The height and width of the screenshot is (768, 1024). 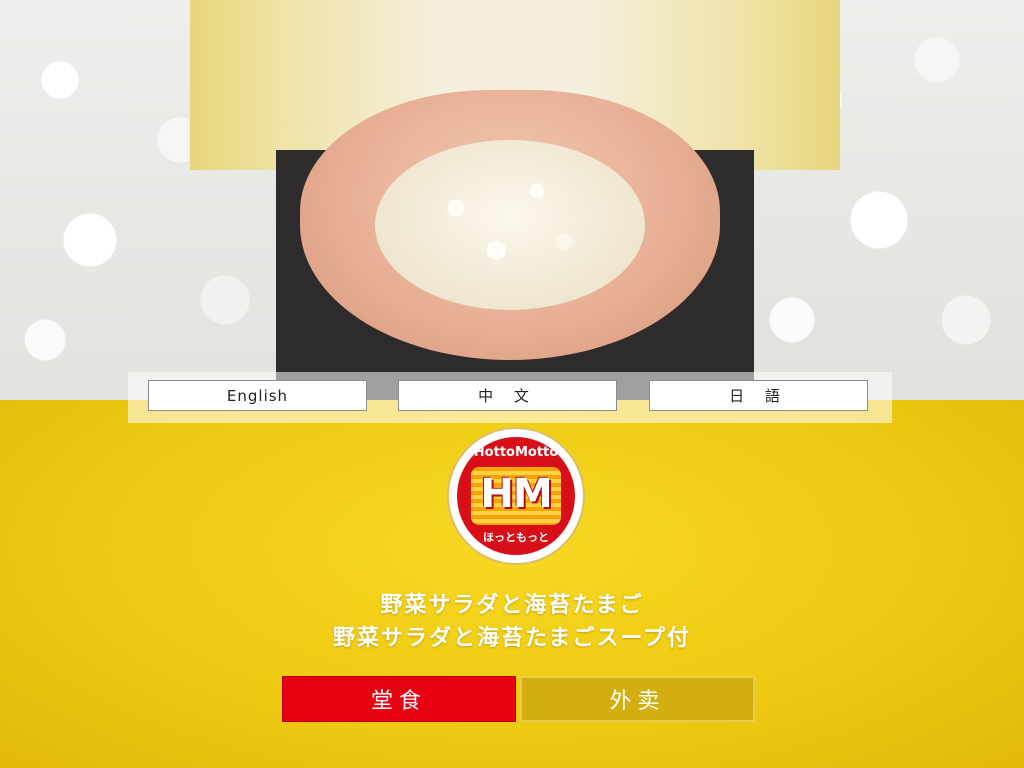 What do you see at coordinates (510, 225) in the screenshot?
I see `rice-in-hands` at bounding box center [510, 225].